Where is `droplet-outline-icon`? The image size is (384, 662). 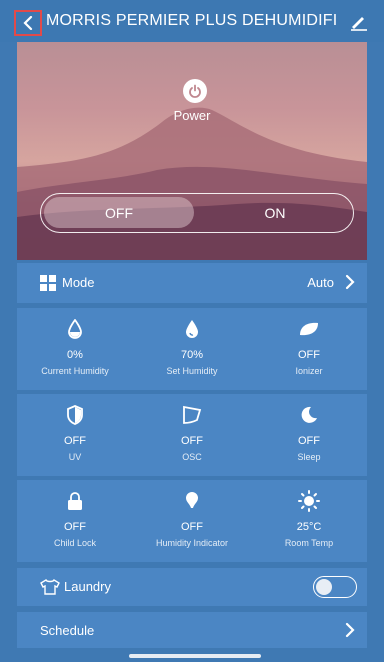 droplet-outline-icon is located at coordinates (75, 329).